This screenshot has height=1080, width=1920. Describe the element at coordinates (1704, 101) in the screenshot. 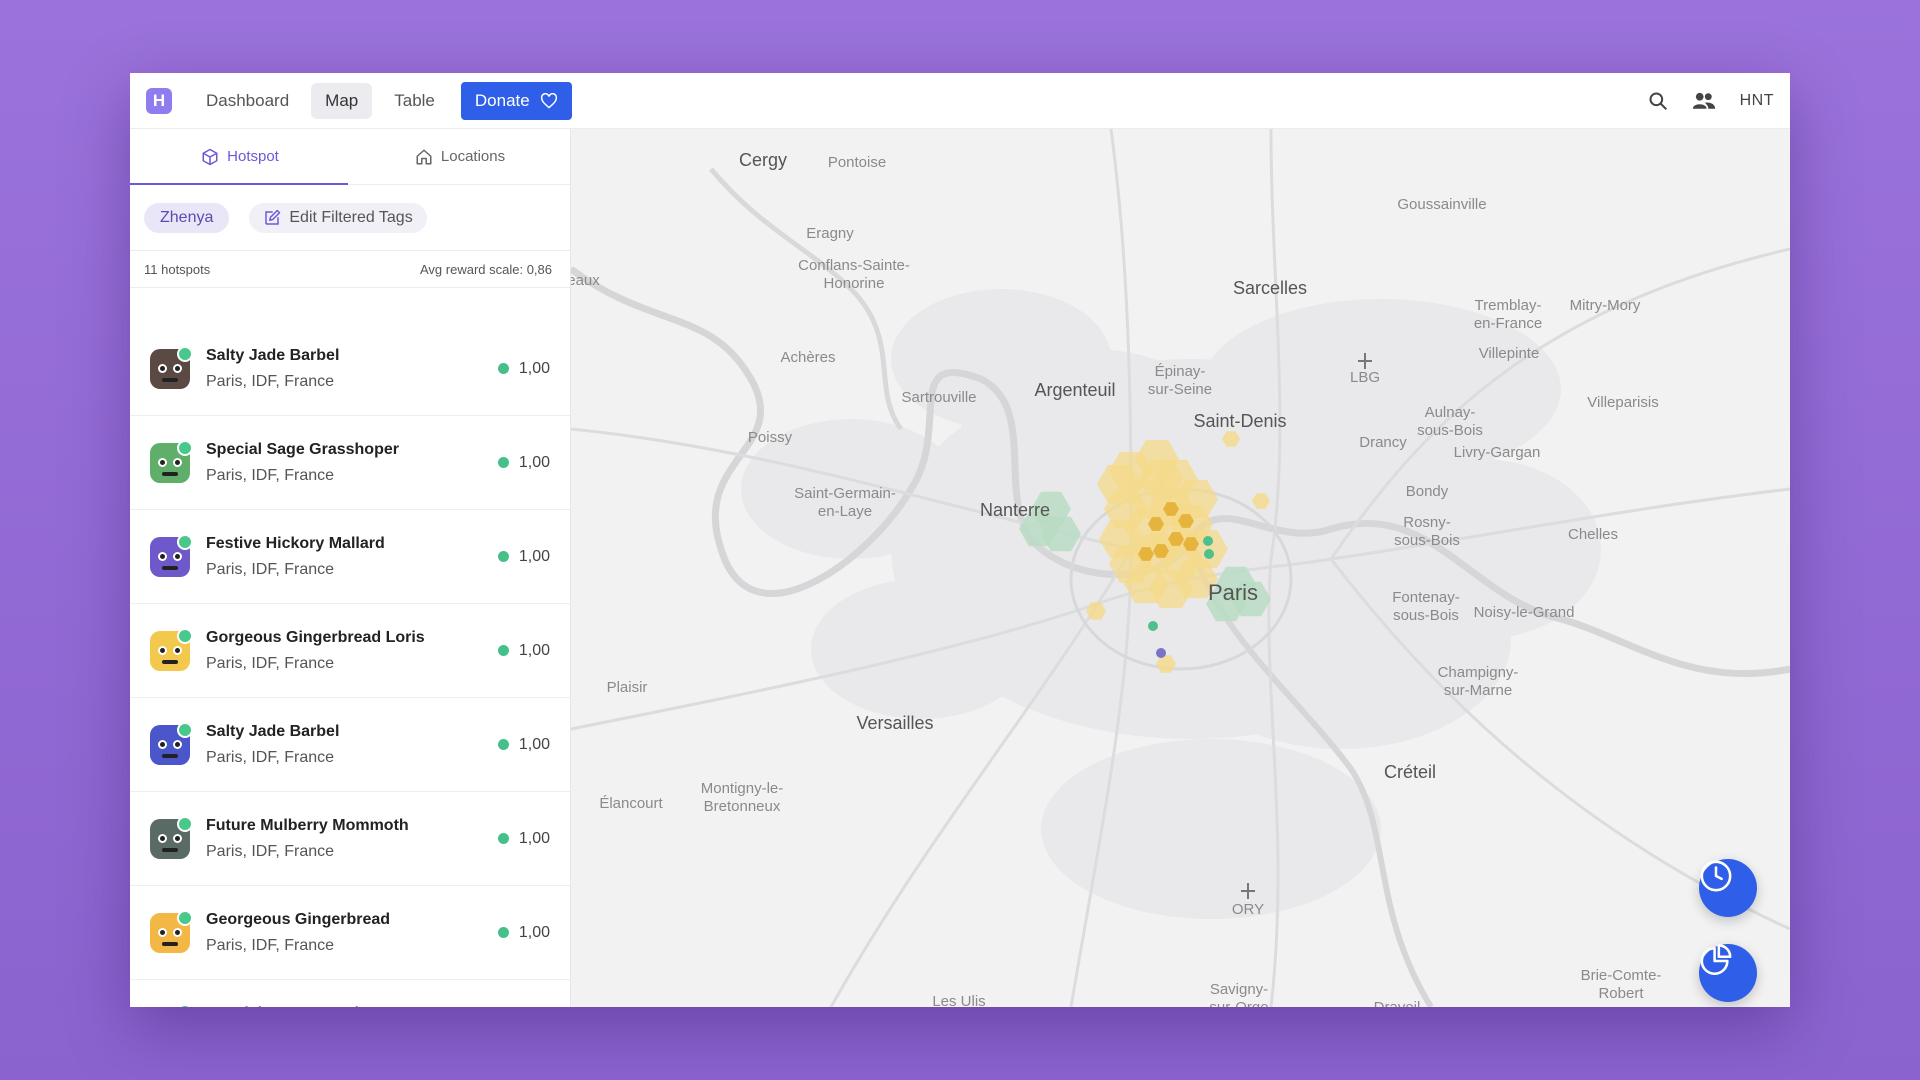

I see `users-icon` at that location.